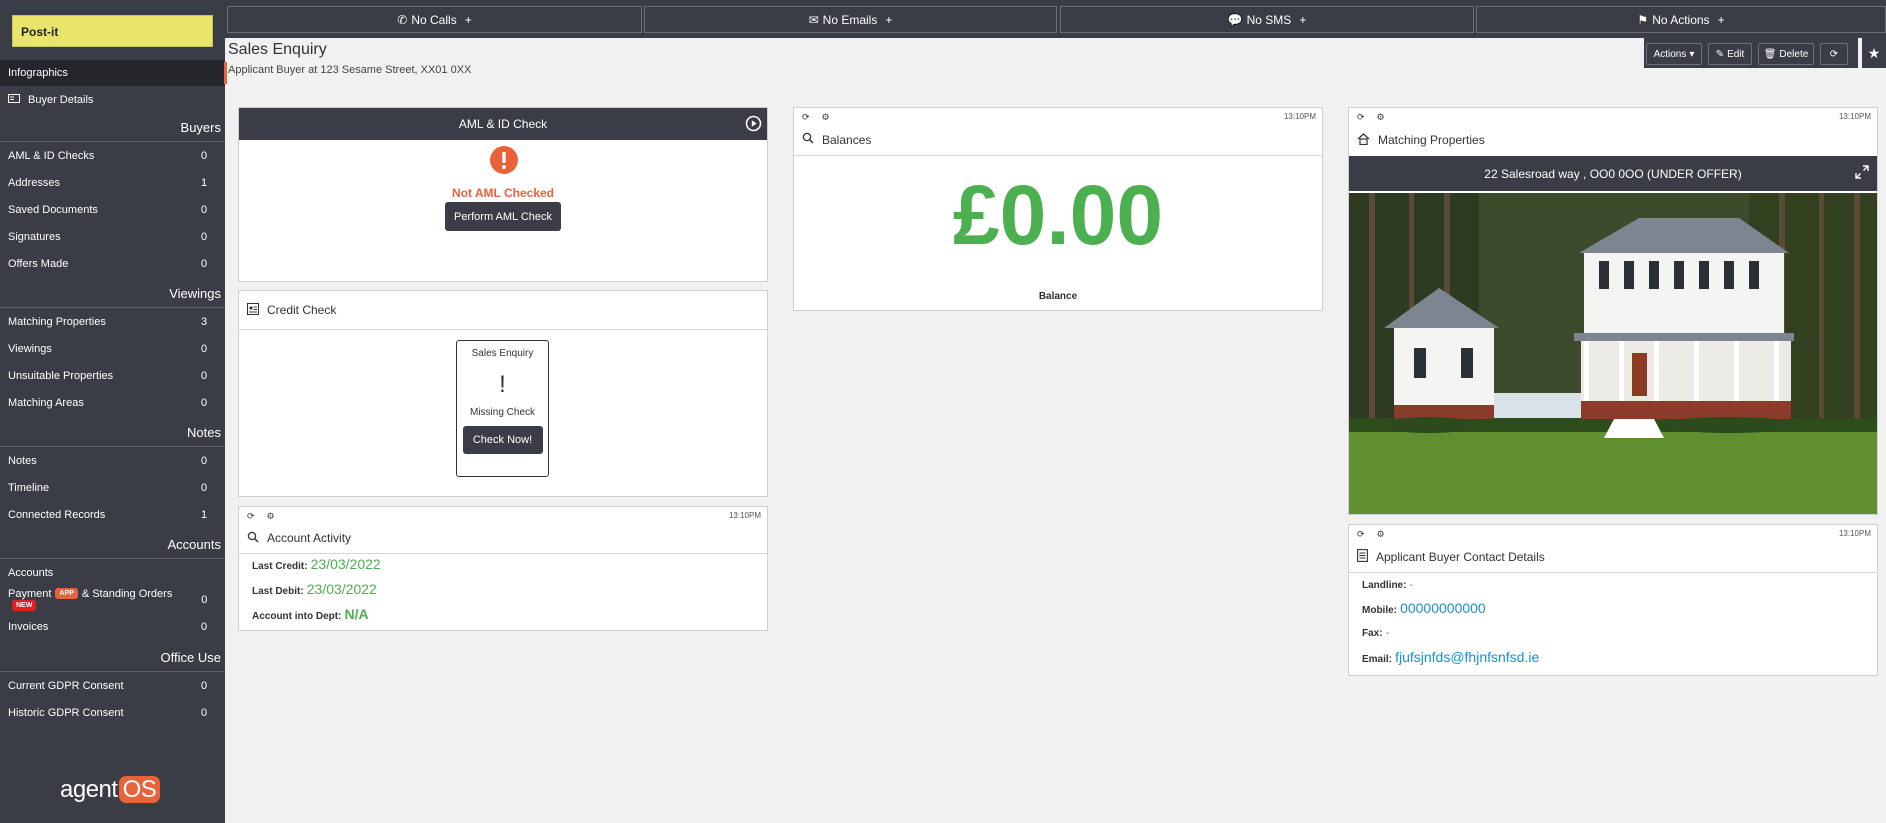  Describe the element at coordinates (1613, 353) in the screenshot. I see `property-photo` at that location.